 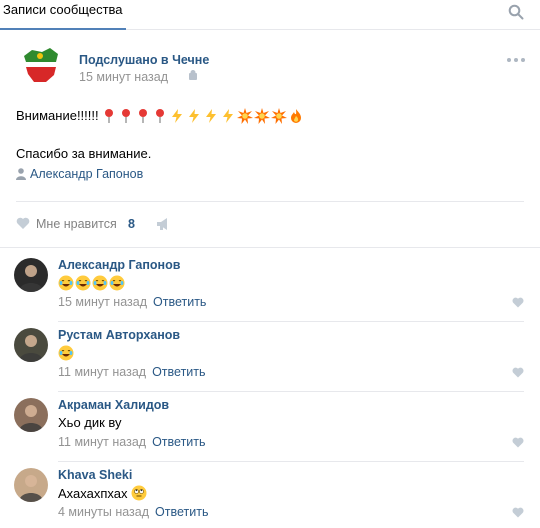 What do you see at coordinates (163, 224) in the screenshot?
I see `megaphone-icon` at bounding box center [163, 224].